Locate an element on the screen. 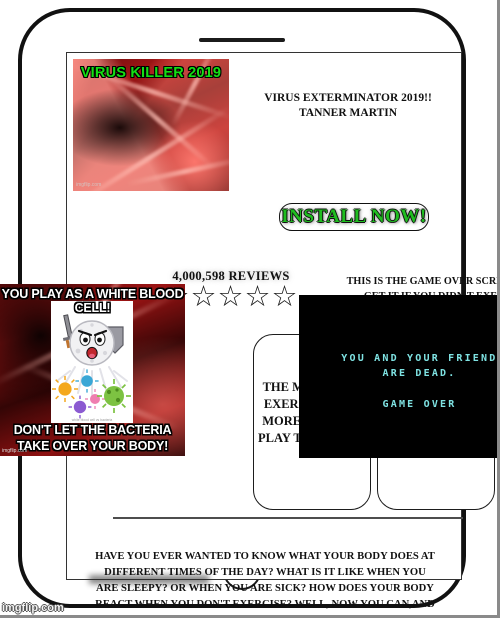 The image size is (500, 618). section-divider is located at coordinates (288, 518).